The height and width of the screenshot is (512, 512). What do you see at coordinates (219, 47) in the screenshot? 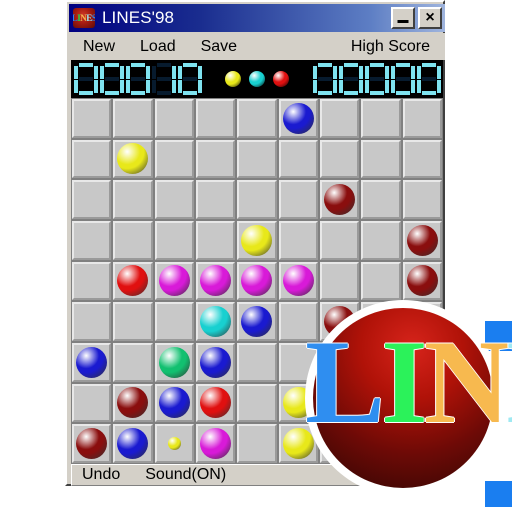
I see `menu-item-save: Save` at bounding box center [219, 47].